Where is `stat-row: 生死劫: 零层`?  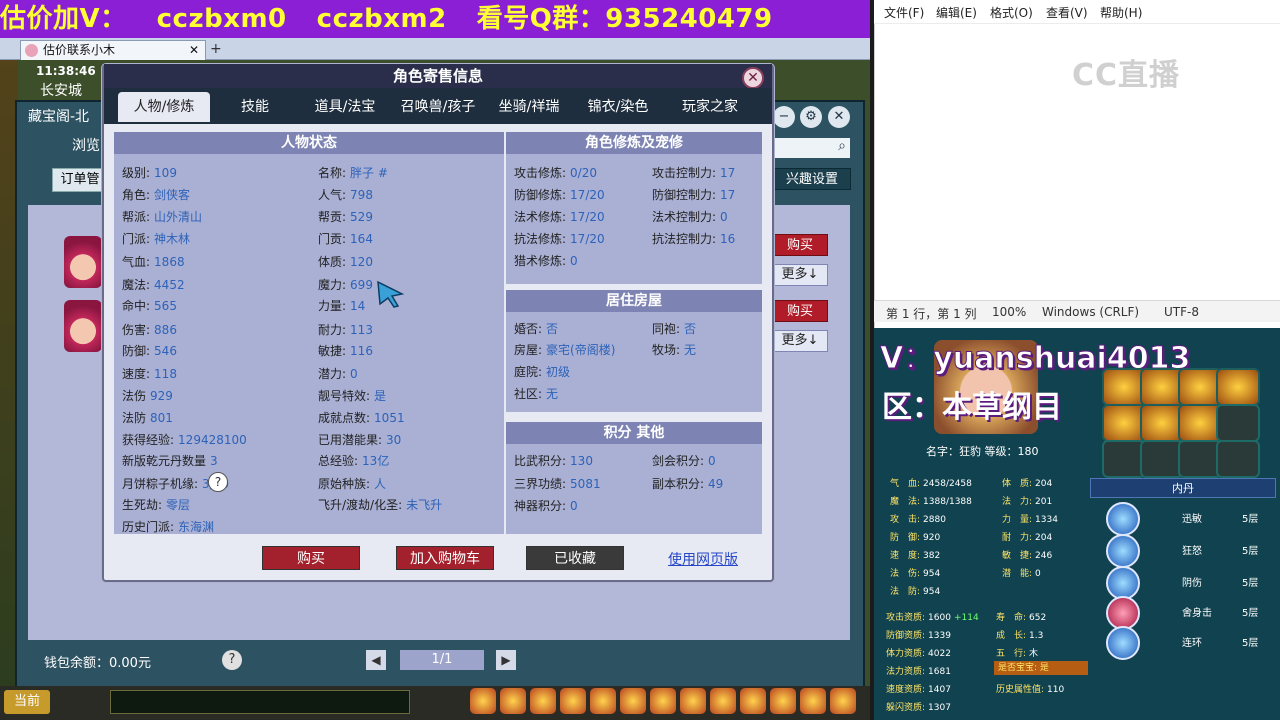
stat-row: 生死劫: 零层 is located at coordinates (156, 504).